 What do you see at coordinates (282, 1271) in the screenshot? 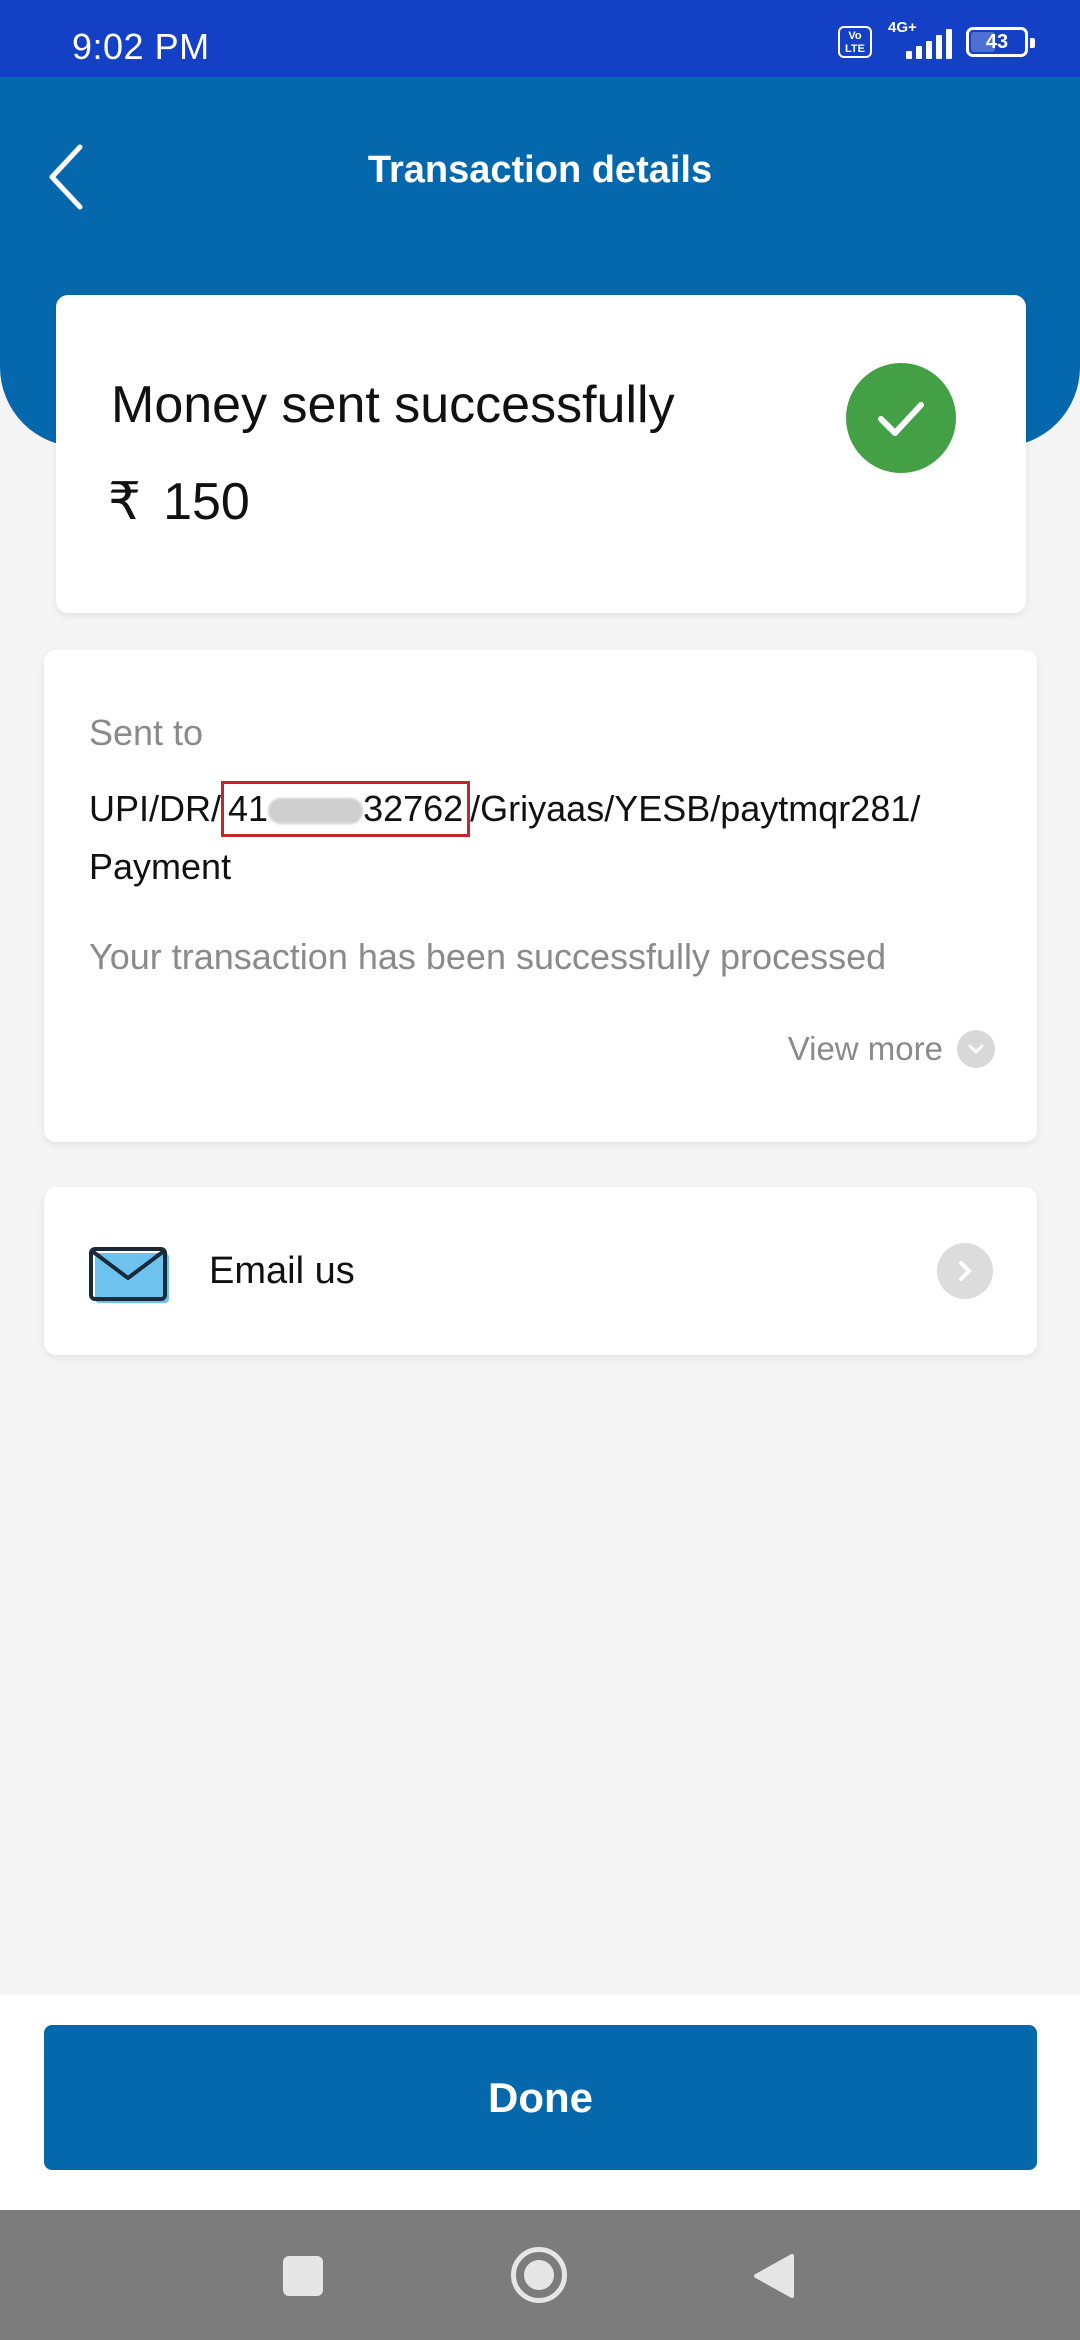
I see `email-us-label: Email us` at bounding box center [282, 1271].